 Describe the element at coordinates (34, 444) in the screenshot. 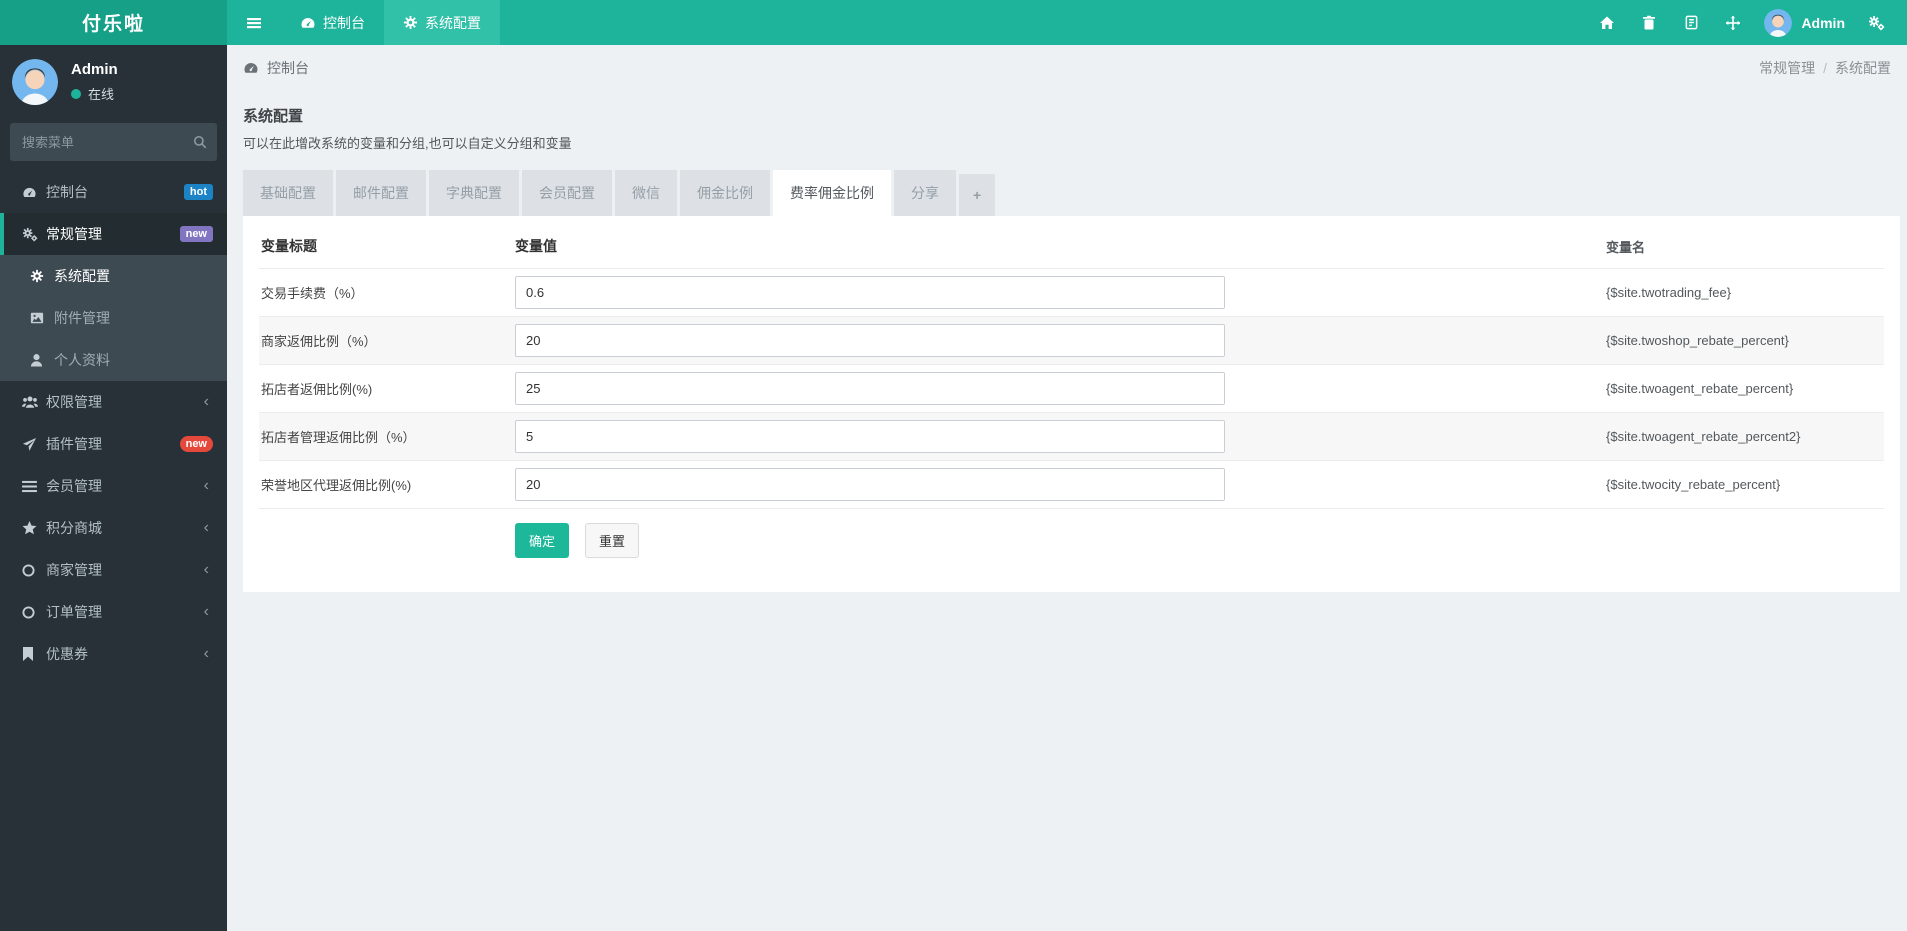

I see `plane-icon` at that location.